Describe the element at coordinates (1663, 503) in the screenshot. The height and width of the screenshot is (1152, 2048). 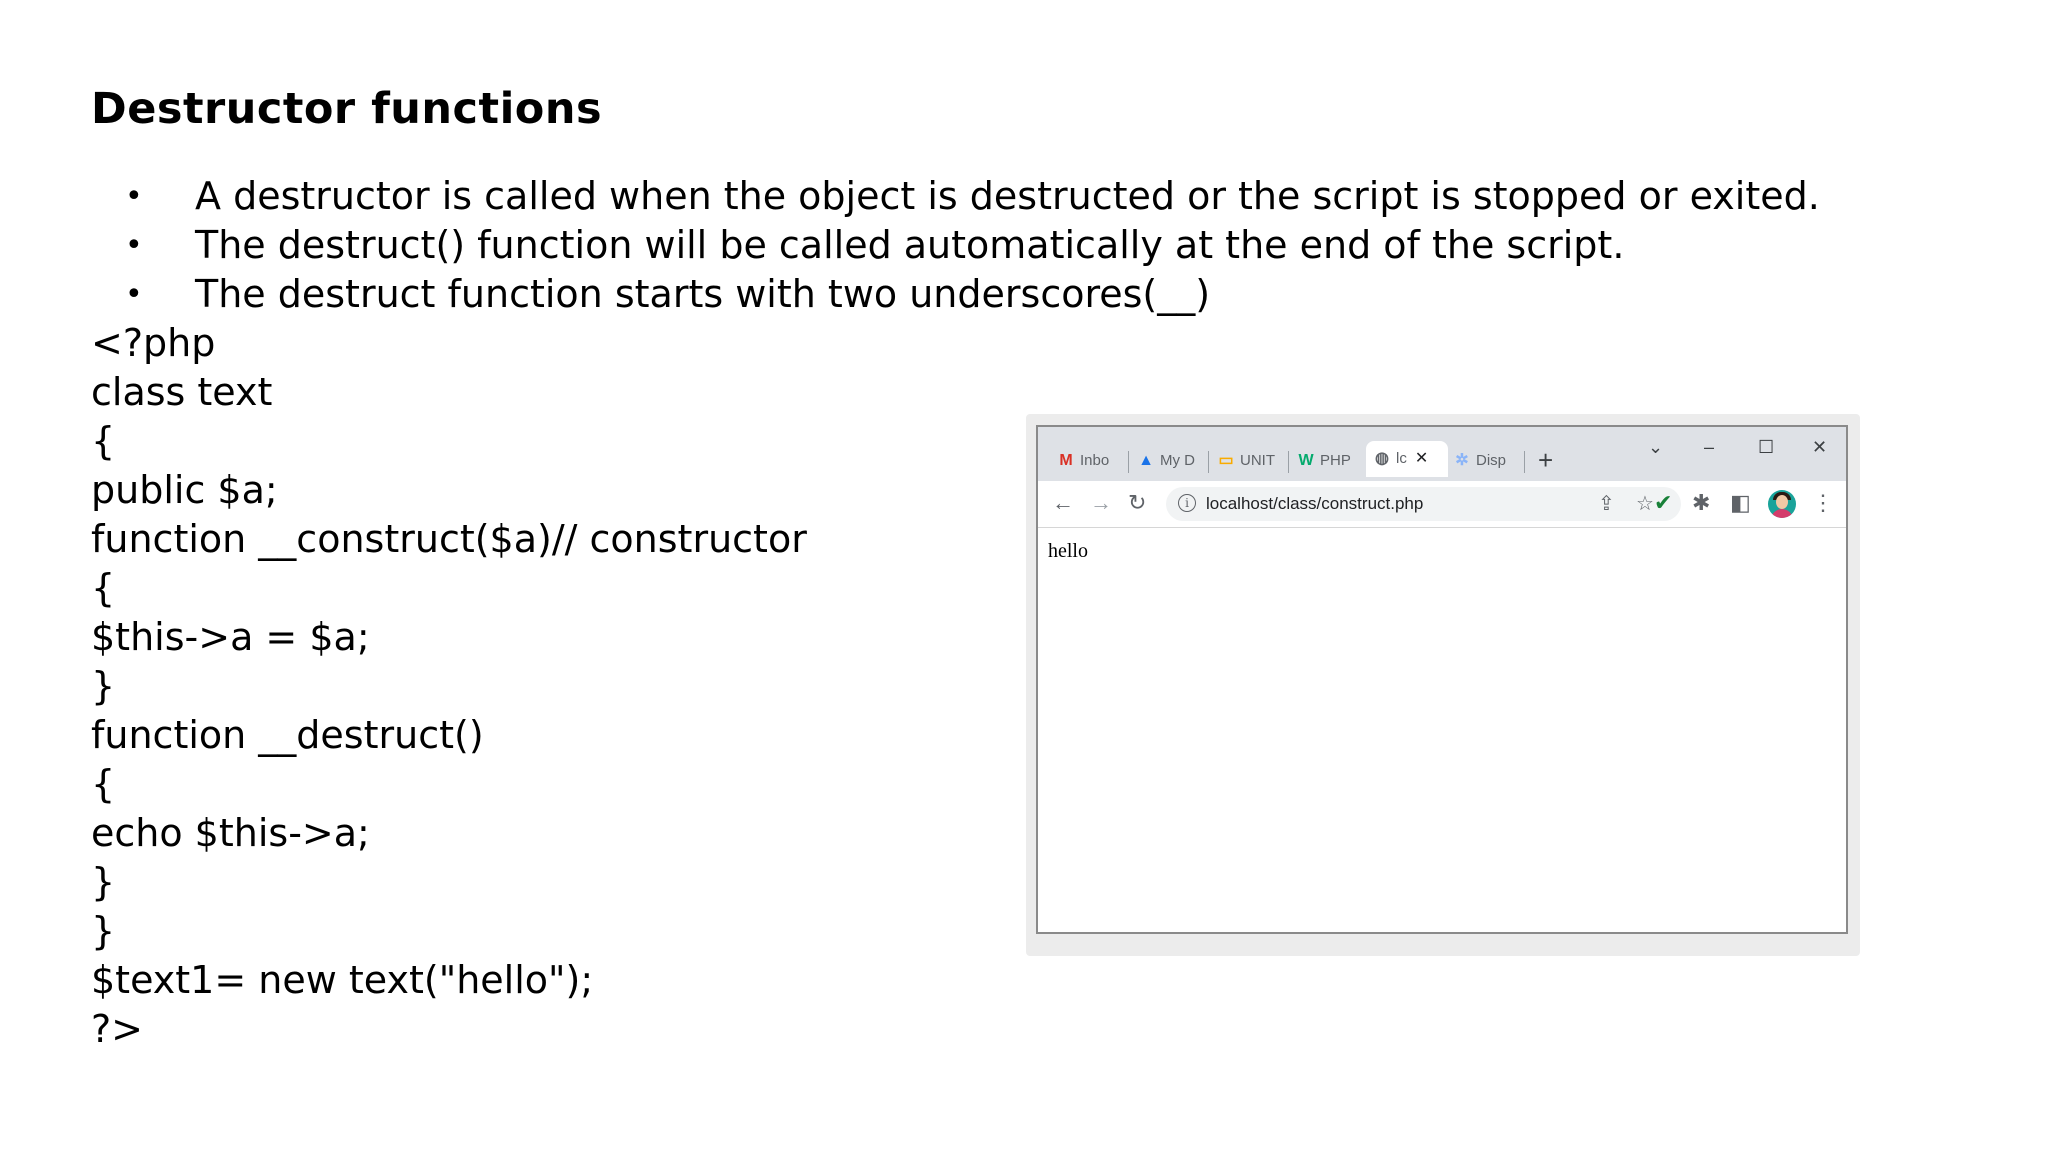
I see `check-extension-icon: ✔` at that location.